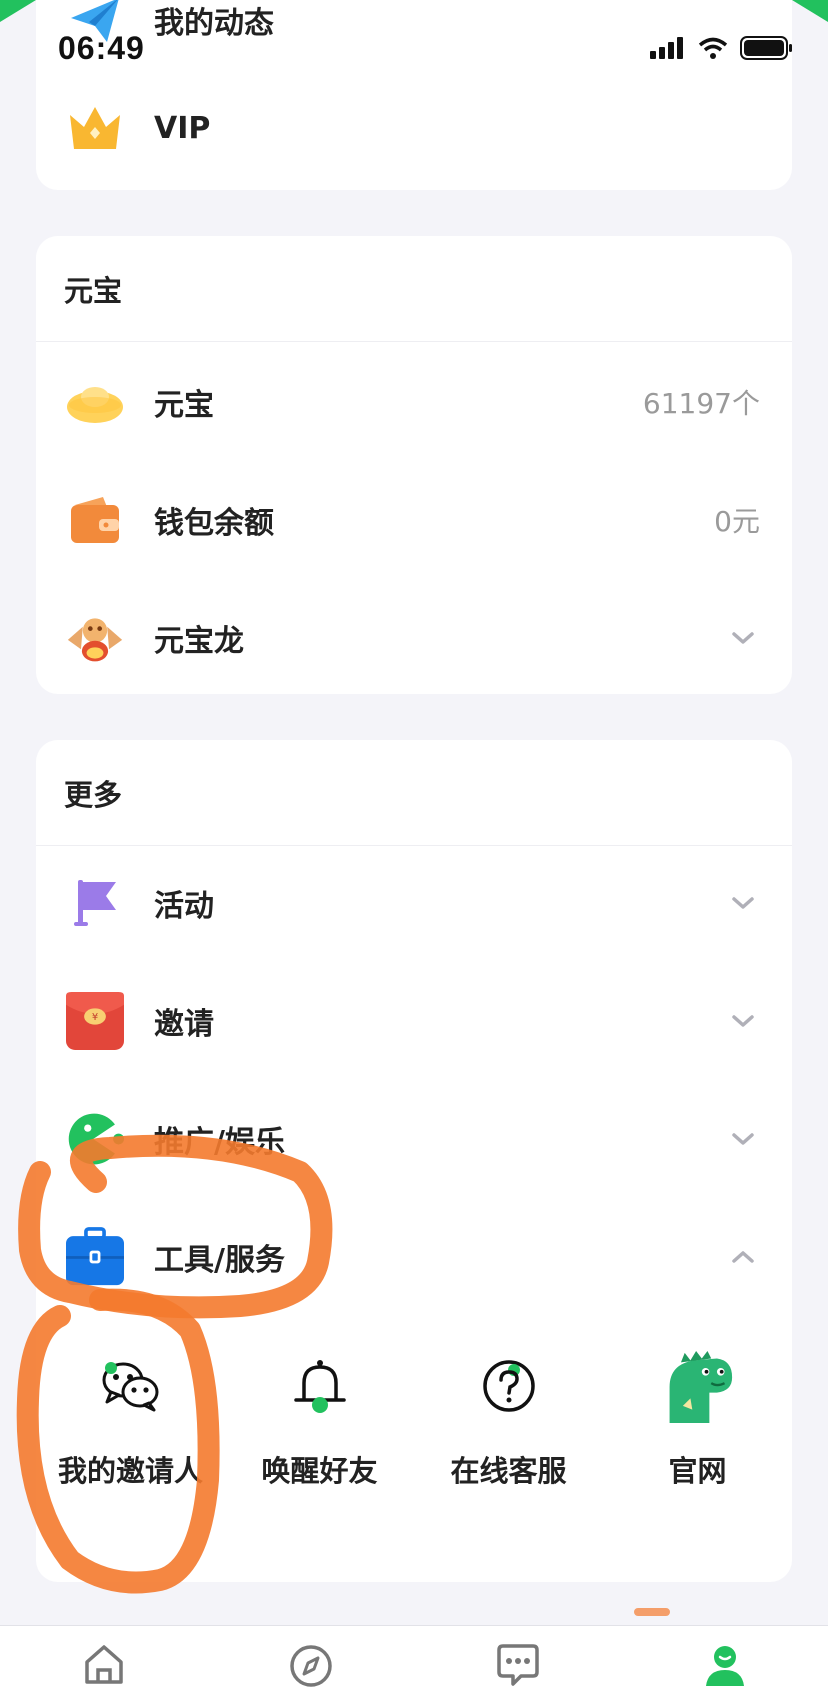 This screenshot has width=828, height=1693. Describe the element at coordinates (414, 1257) in the screenshot. I see `row-tools-services: 工具/服务` at that location.